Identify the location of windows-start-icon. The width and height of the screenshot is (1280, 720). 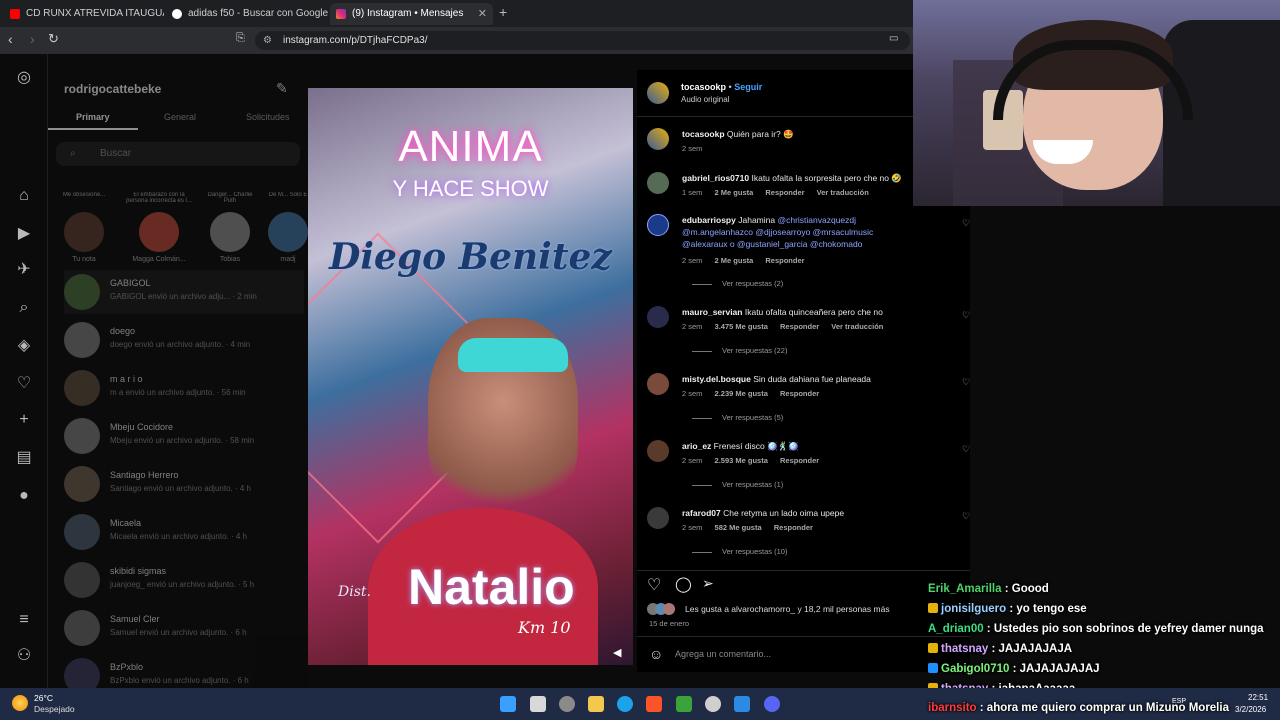
(508, 704).